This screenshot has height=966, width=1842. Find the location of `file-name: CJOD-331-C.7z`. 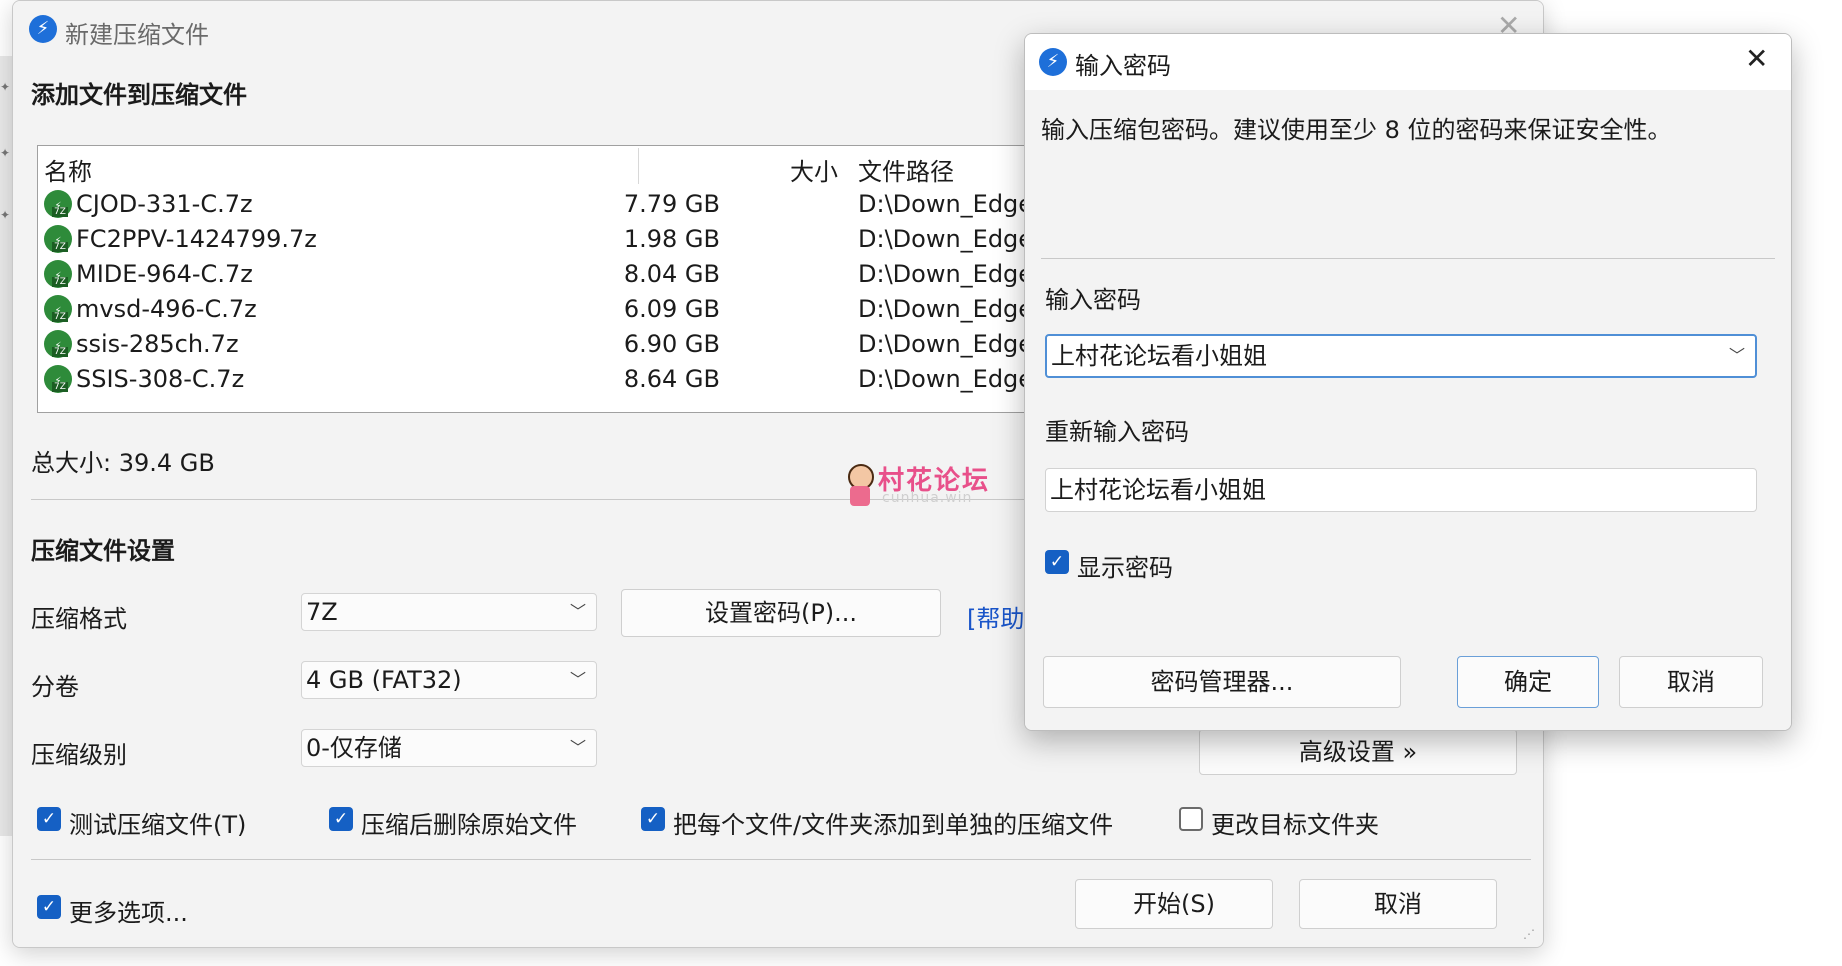

file-name: CJOD-331-C.7z is located at coordinates (164, 204).